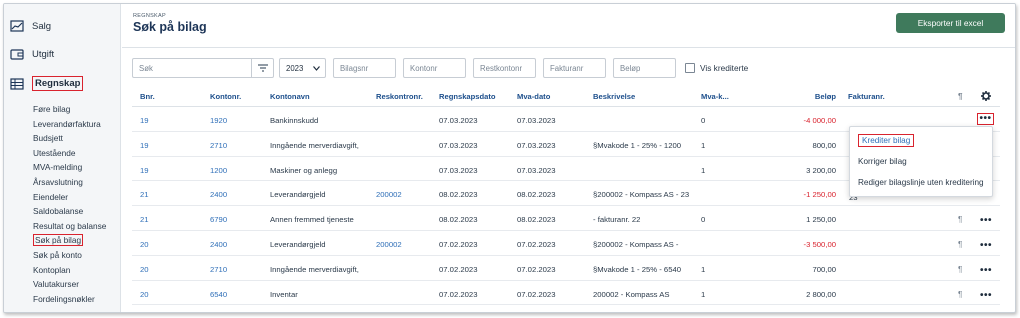 This screenshot has width=1020, height=318. I want to click on subnav-item: Årsavslutning, so click(69, 182).